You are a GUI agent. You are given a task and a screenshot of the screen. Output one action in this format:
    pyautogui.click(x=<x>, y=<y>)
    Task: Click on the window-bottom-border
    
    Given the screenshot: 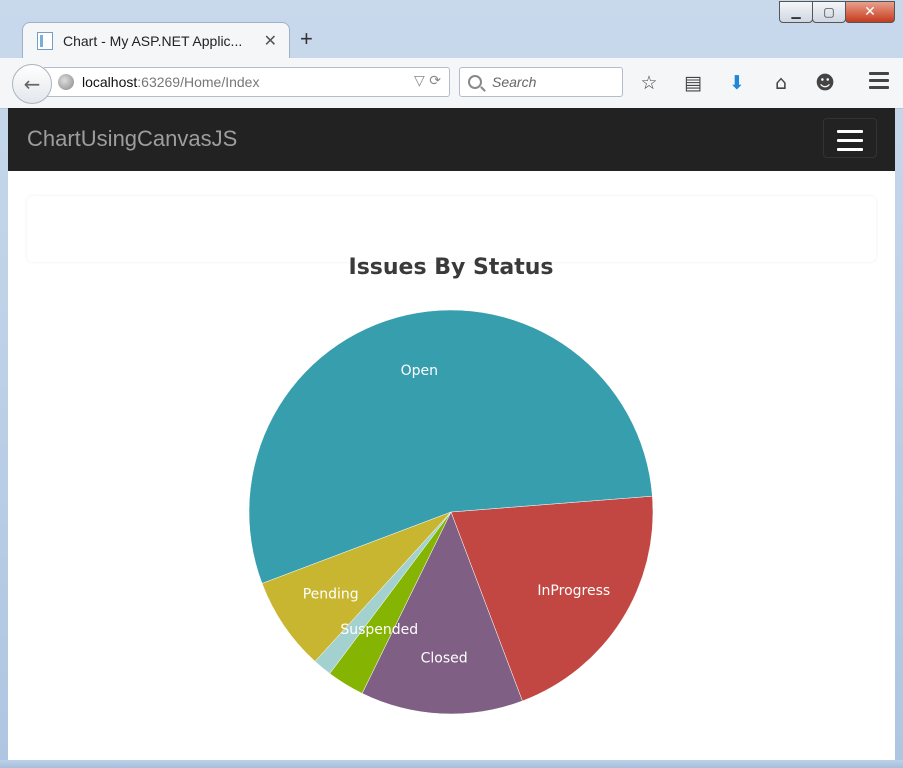 What is the action you would take?
    pyautogui.click(x=451, y=764)
    